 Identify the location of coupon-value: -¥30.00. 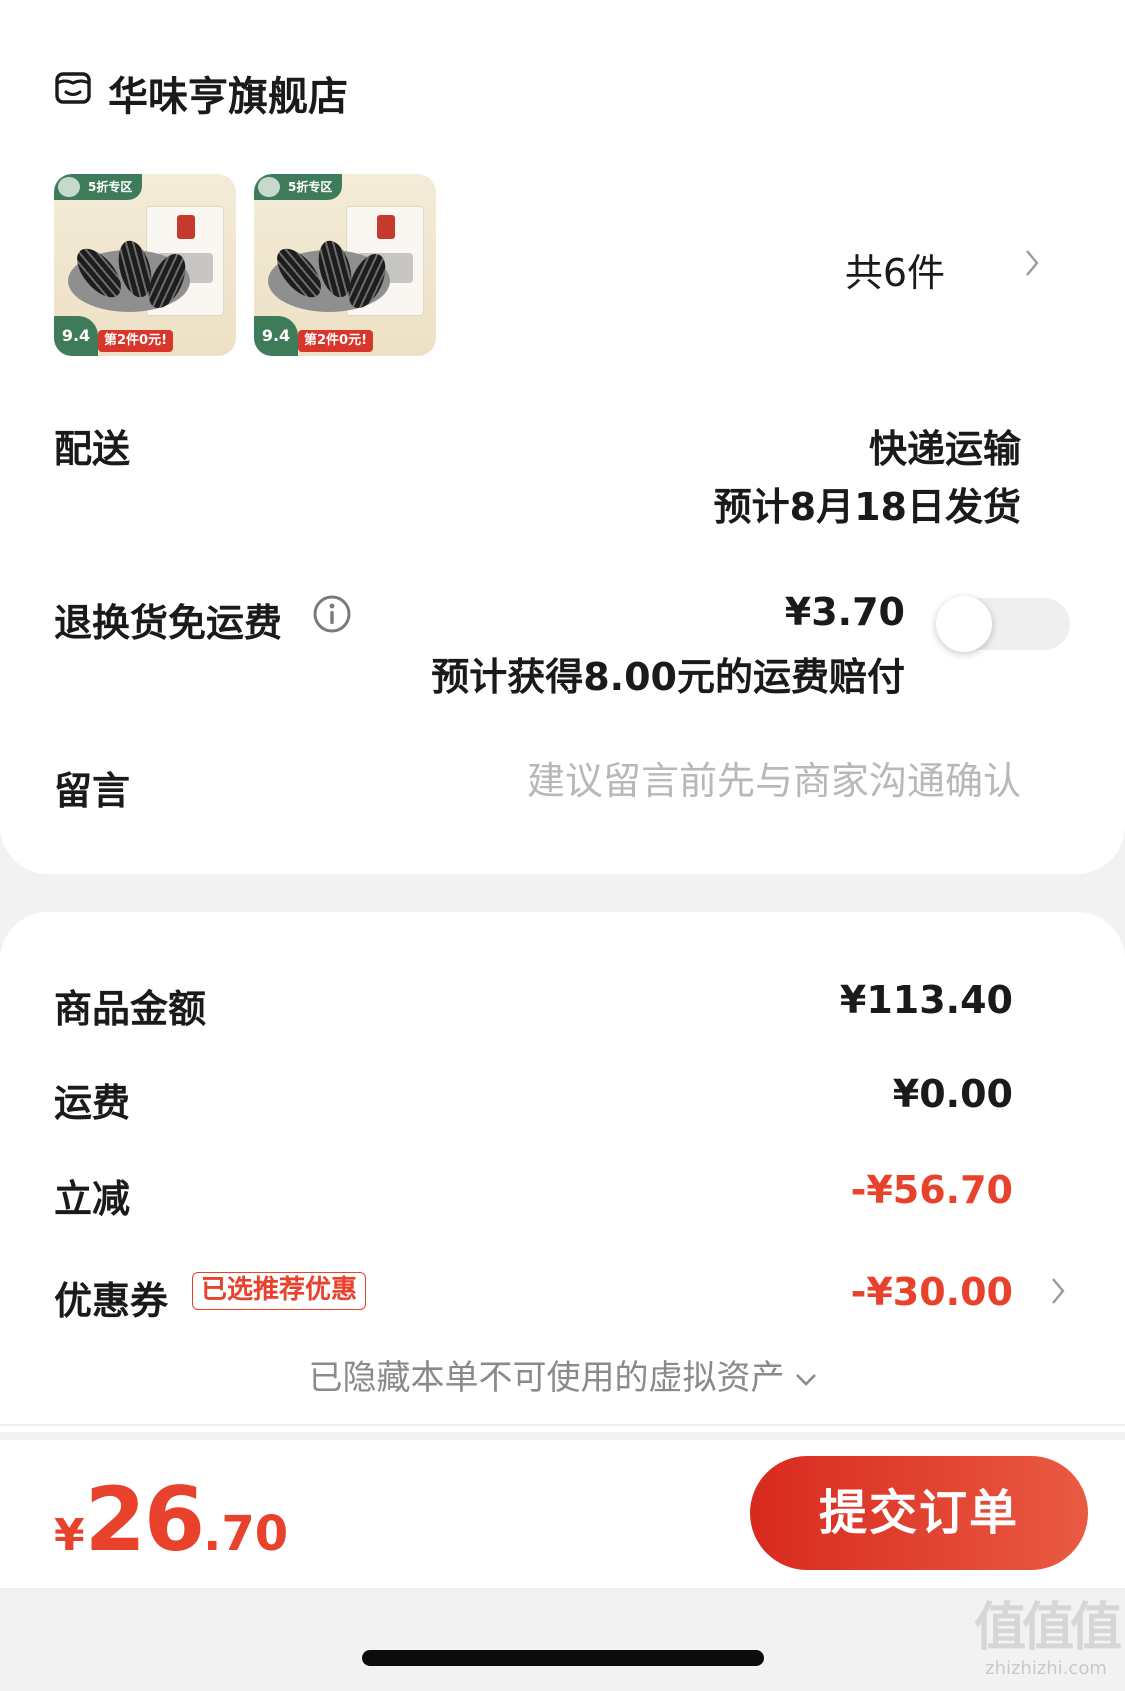
(932, 1292).